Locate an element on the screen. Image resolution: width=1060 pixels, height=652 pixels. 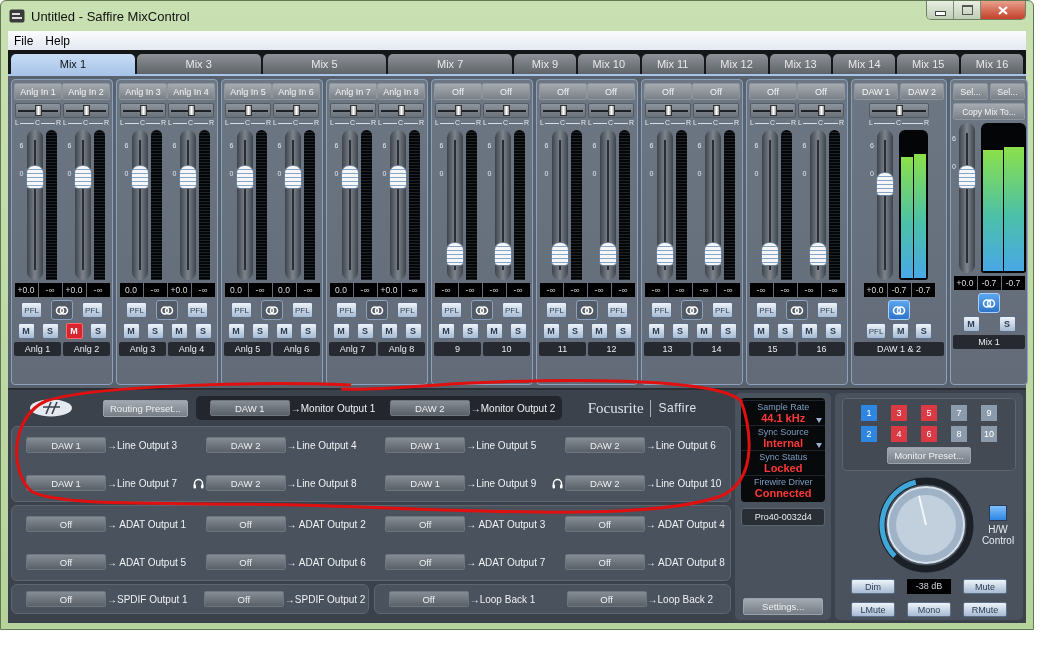
dim-button: Dim is located at coordinates (873, 586).